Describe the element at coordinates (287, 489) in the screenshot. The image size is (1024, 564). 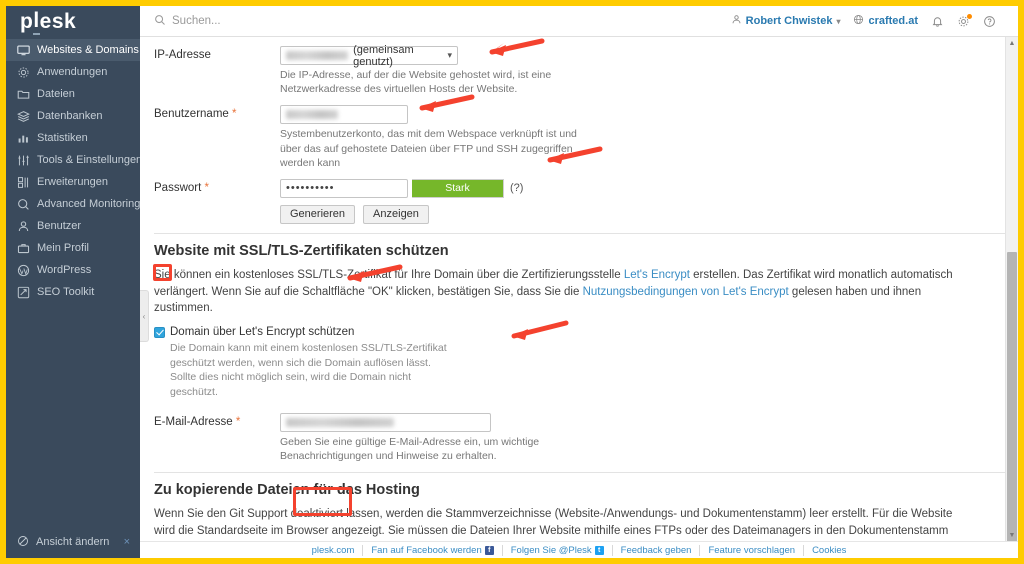
I see `git-section-heading: Zu kopierende Dateien für das Hosting` at that location.